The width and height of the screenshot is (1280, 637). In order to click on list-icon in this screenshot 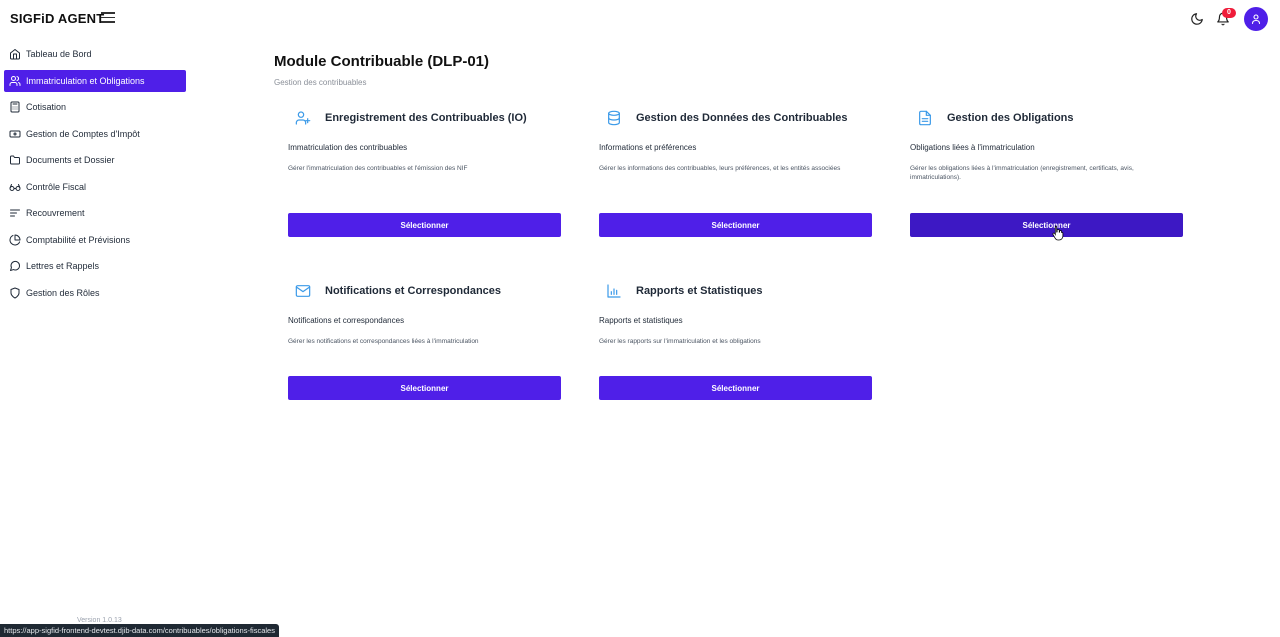, I will do `click(15, 213)`.